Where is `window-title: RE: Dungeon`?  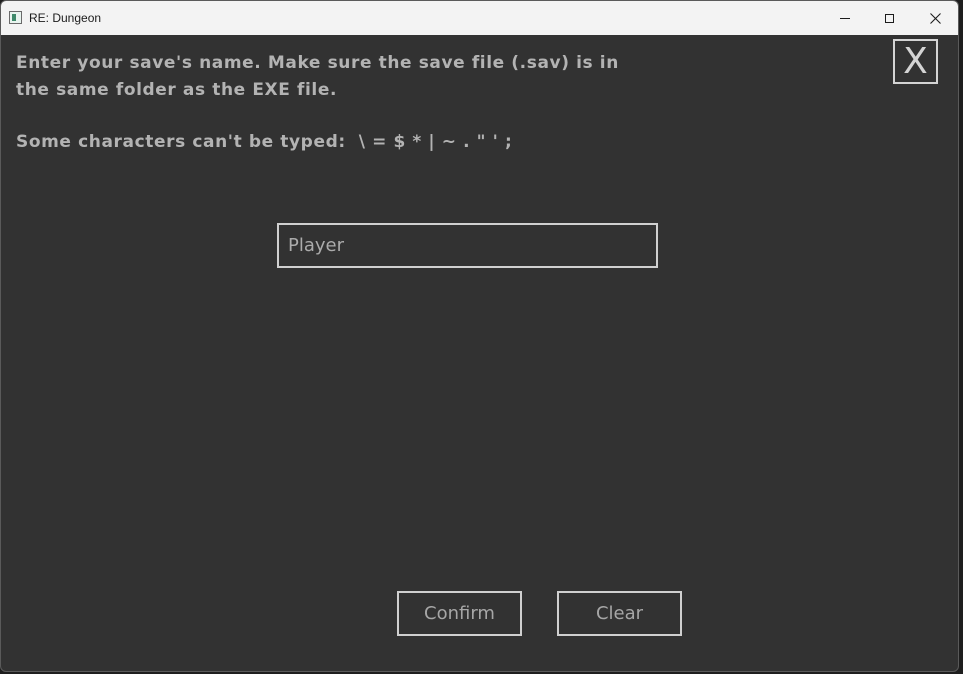 window-title: RE: Dungeon is located at coordinates (65, 18).